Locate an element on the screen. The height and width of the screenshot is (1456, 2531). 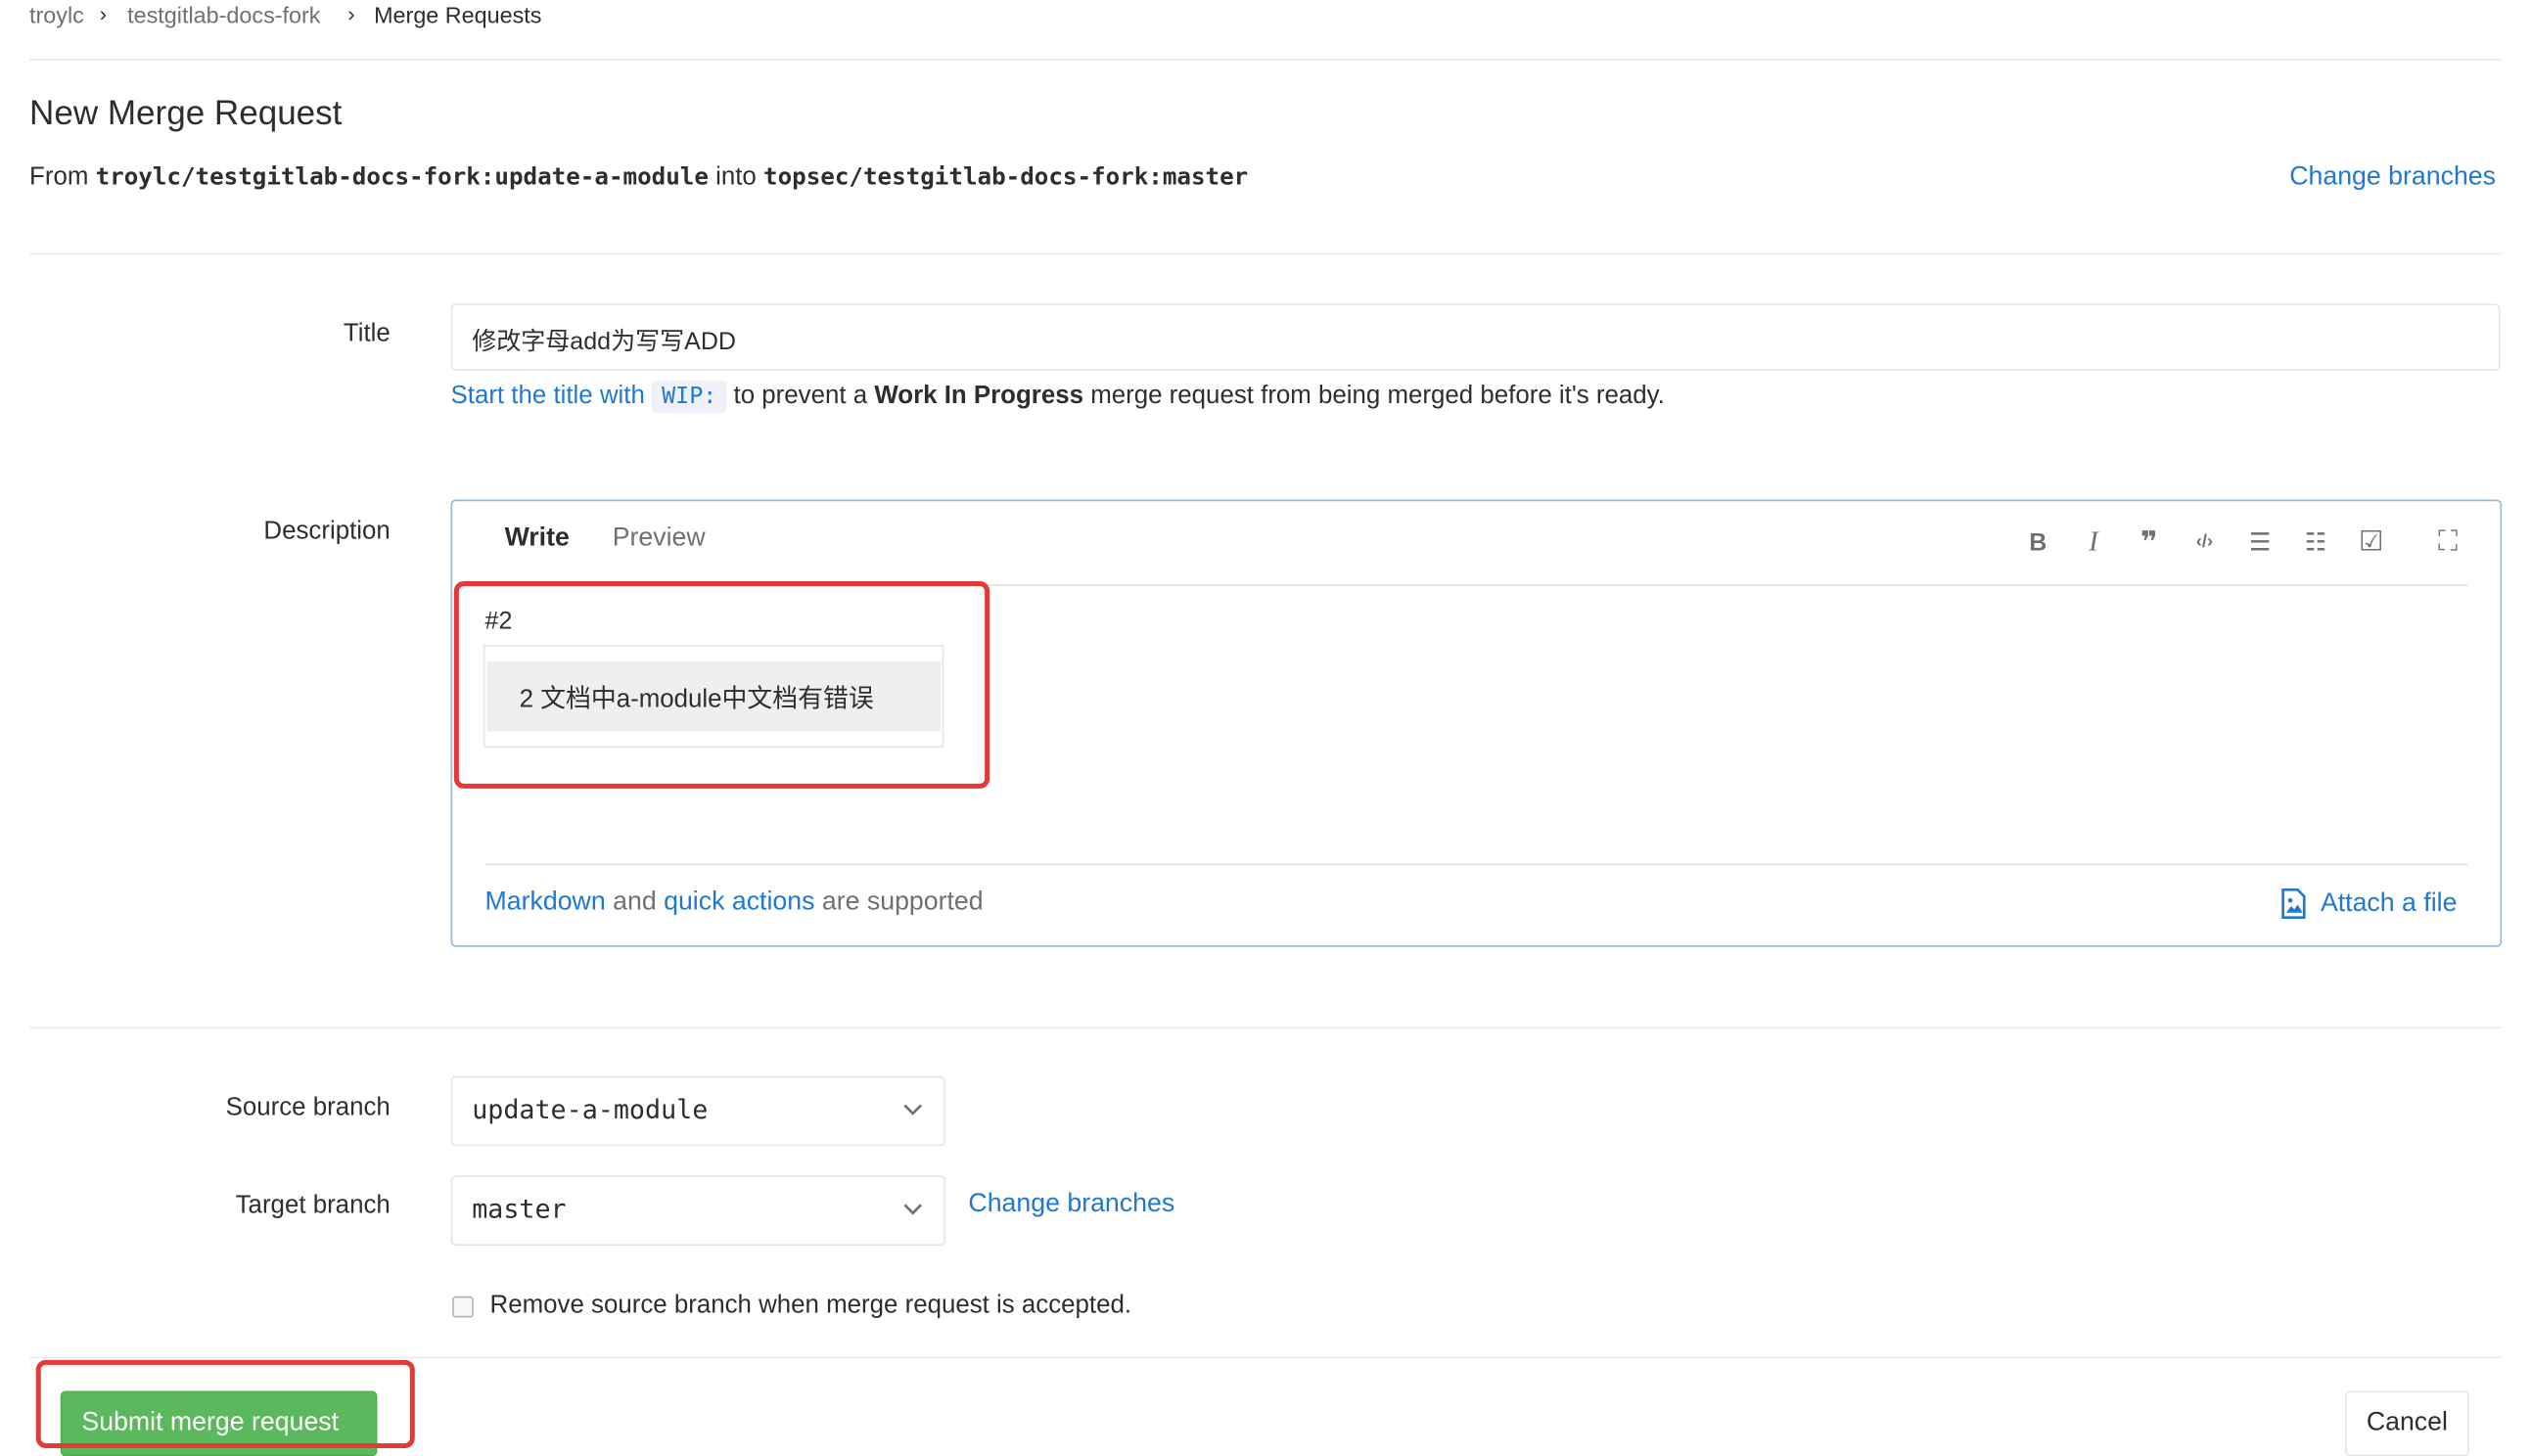
wip-hint-link: Start the title with WIP: is located at coordinates (592, 397).